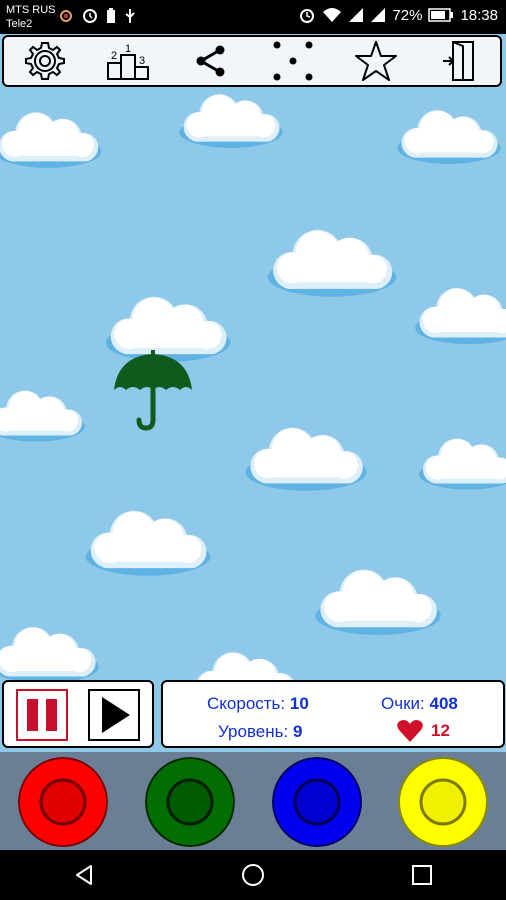  What do you see at coordinates (407, 15) in the screenshot?
I see `battery-percent: 72%` at bounding box center [407, 15].